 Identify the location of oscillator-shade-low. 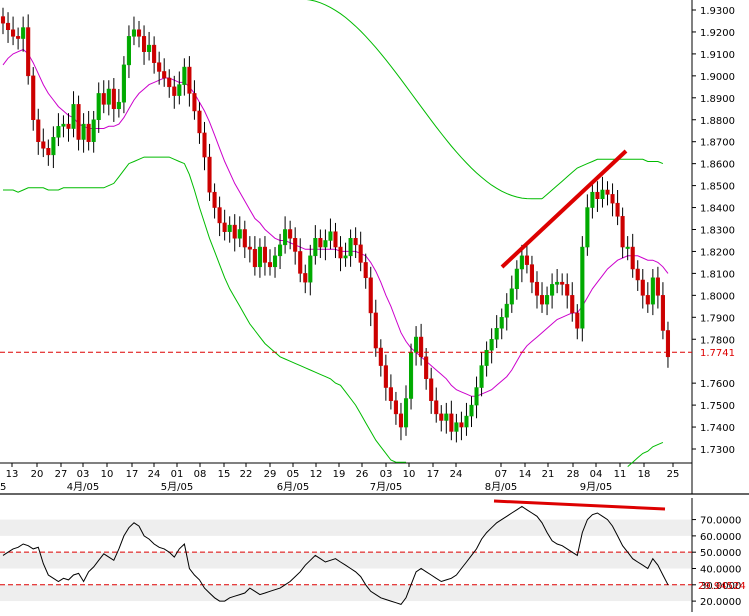
(346, 593).